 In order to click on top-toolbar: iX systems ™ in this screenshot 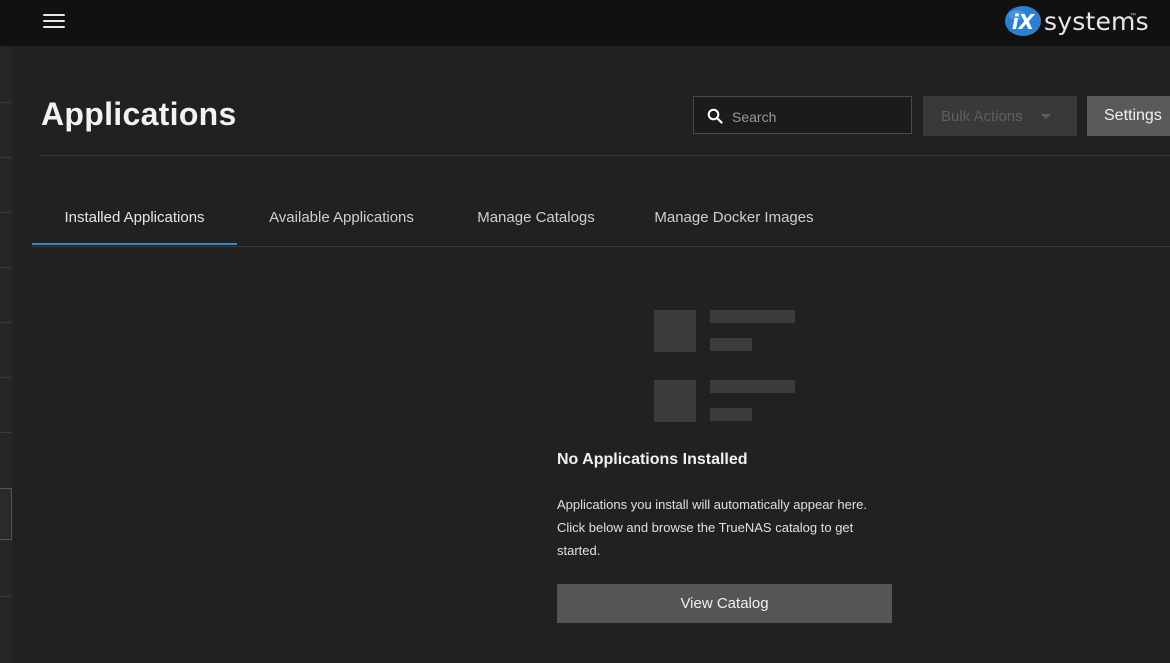, I will do `click(585, 23)`.